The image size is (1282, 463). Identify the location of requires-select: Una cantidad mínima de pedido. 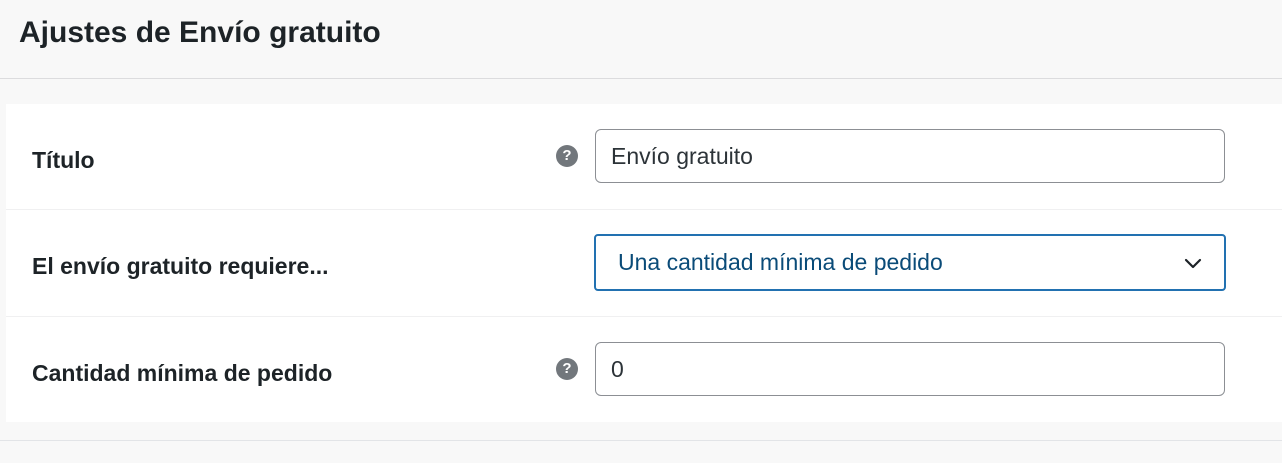
(910, 262).